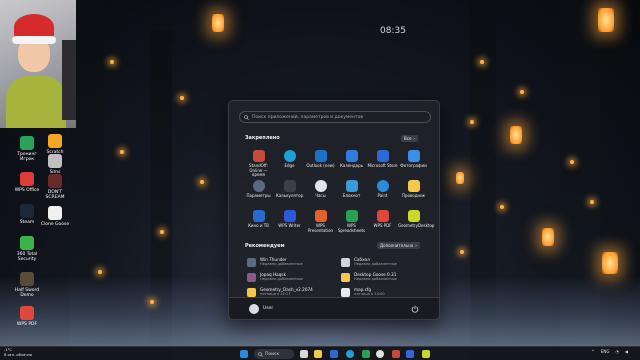  What do you see at coordinates (382, 164) in the screenshot?
I see `pinned-app: Microsoft Store` at bounding box center [382, 164].